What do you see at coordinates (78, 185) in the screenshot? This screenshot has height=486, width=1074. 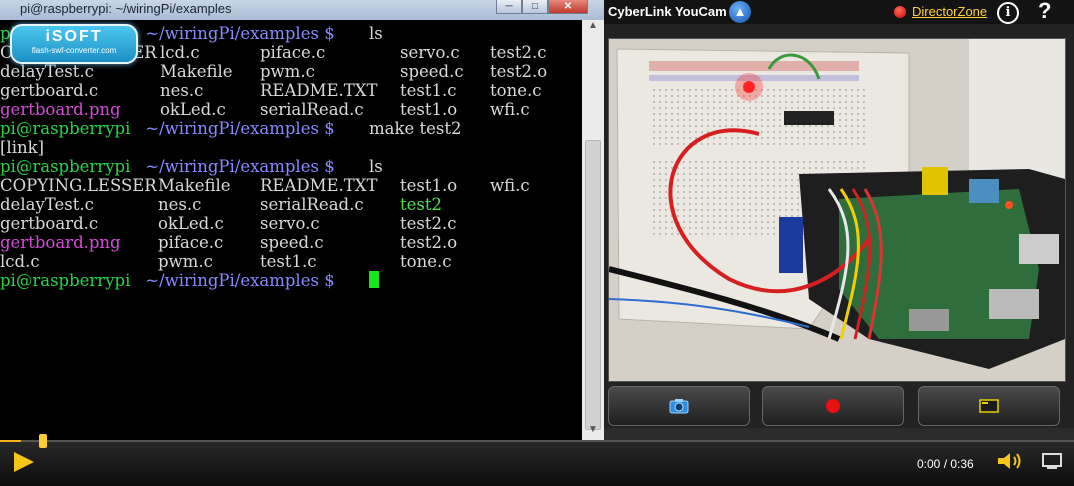 I see `file-name: COPYING.LESSER` at bounding box center [78, 185].